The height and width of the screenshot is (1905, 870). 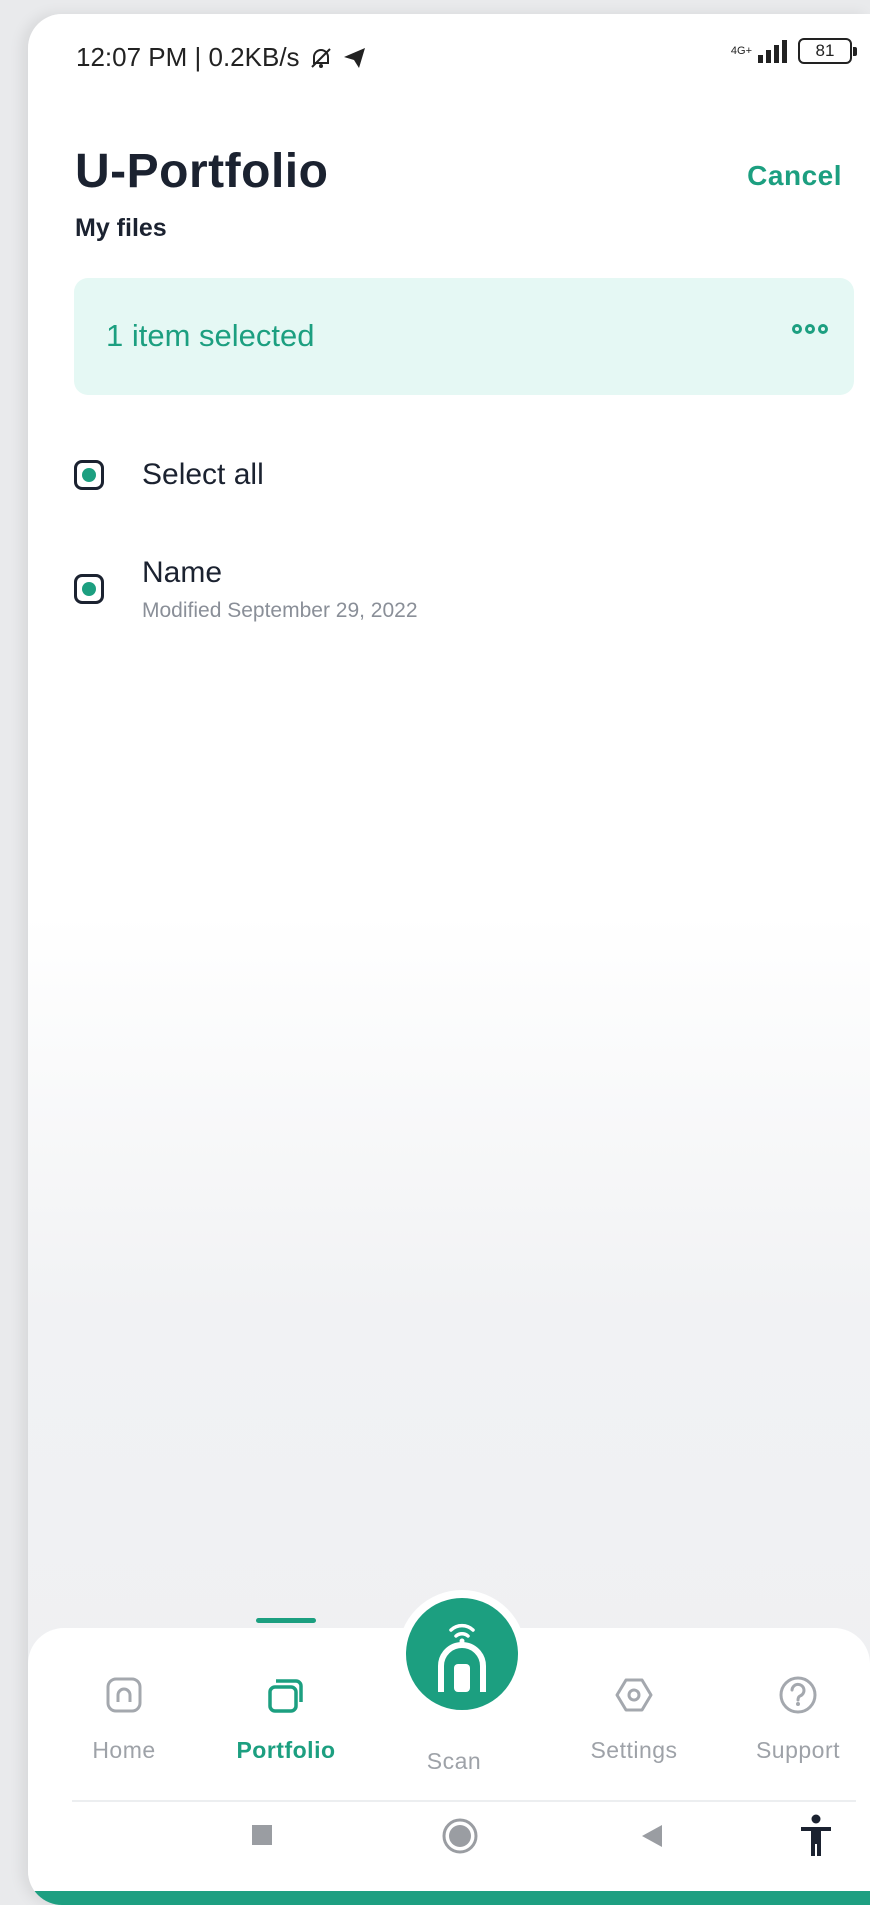 I want to click on nav-label-home: Home, so click(x=124, y=1750).